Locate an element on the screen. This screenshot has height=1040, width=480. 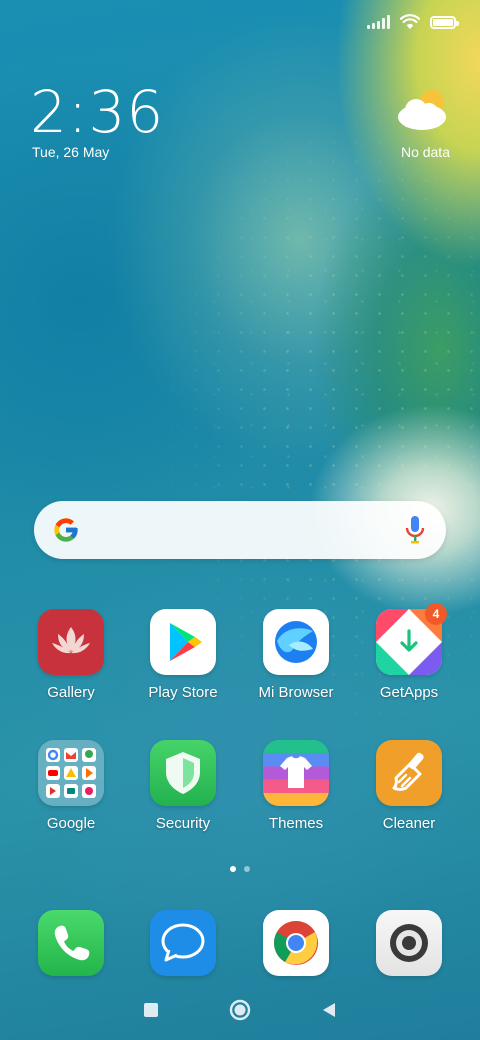
app-security: Security is located at coordinates (183, 786).